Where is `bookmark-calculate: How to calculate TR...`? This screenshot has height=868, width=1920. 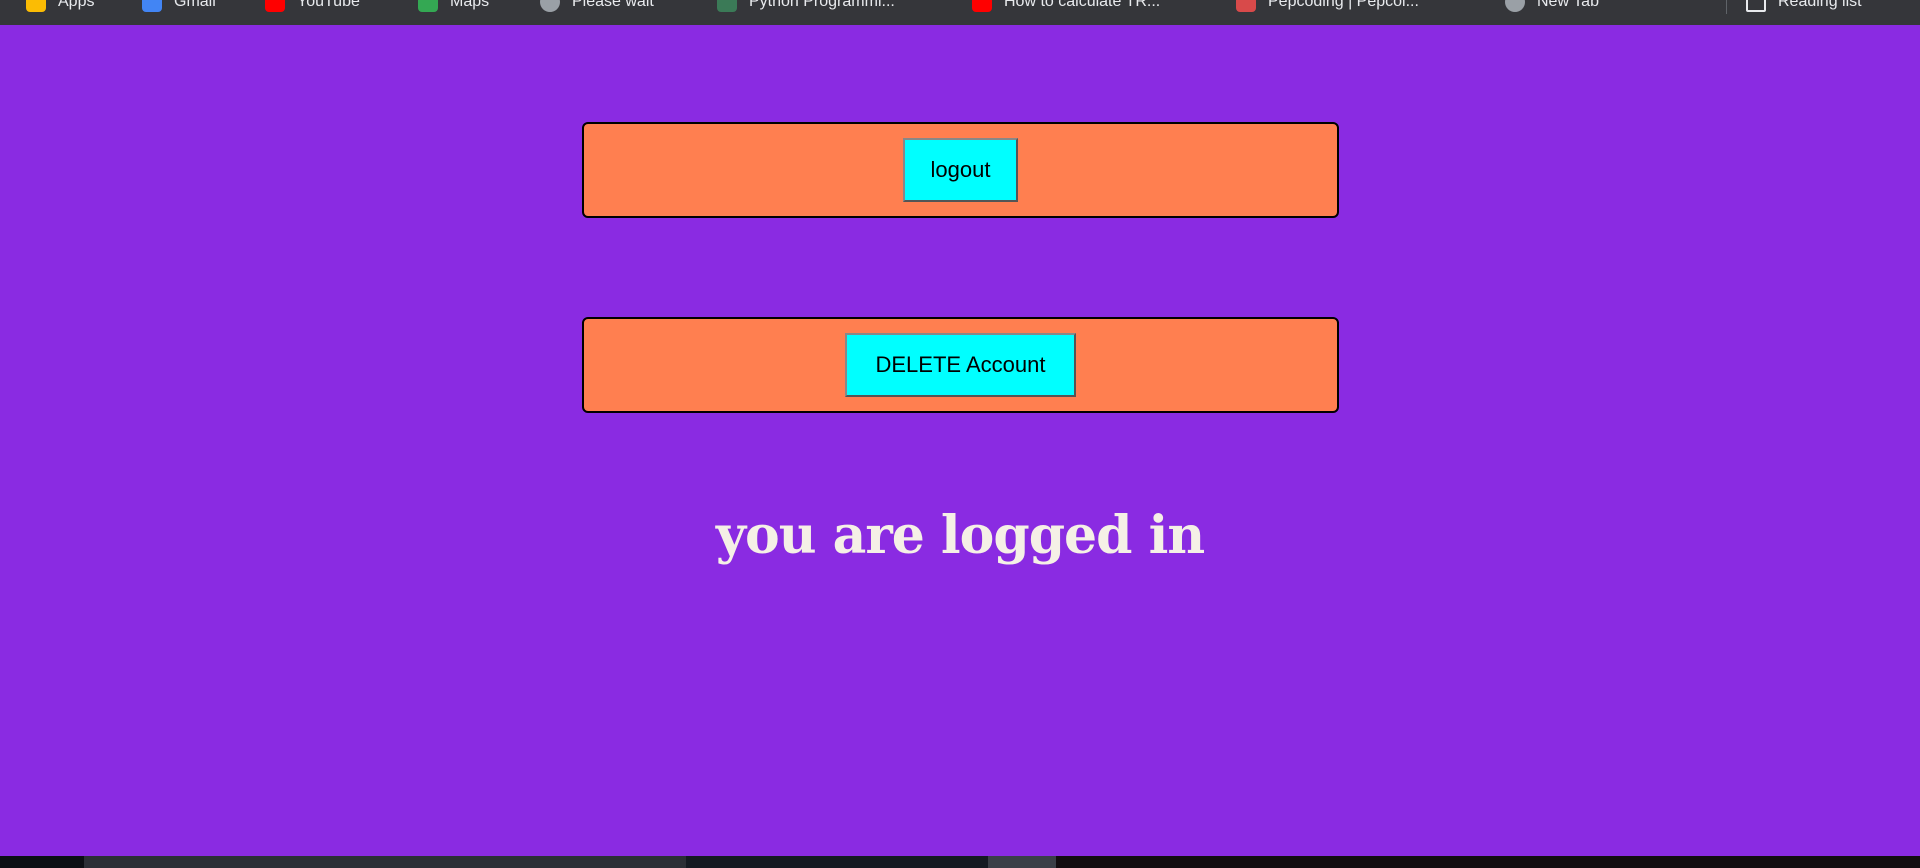
bookmark-calculate: How to calculate TR... is located at coordinates (1066, 7).